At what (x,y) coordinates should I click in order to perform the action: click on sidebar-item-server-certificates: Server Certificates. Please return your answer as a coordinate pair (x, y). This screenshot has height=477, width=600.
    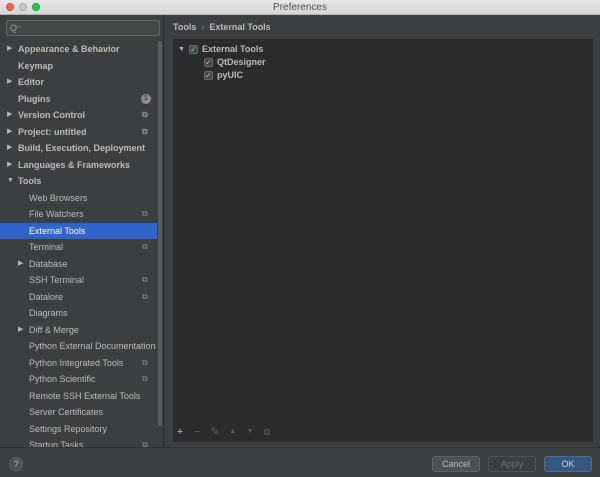
    Looking at the image, I should click on (78, 412).